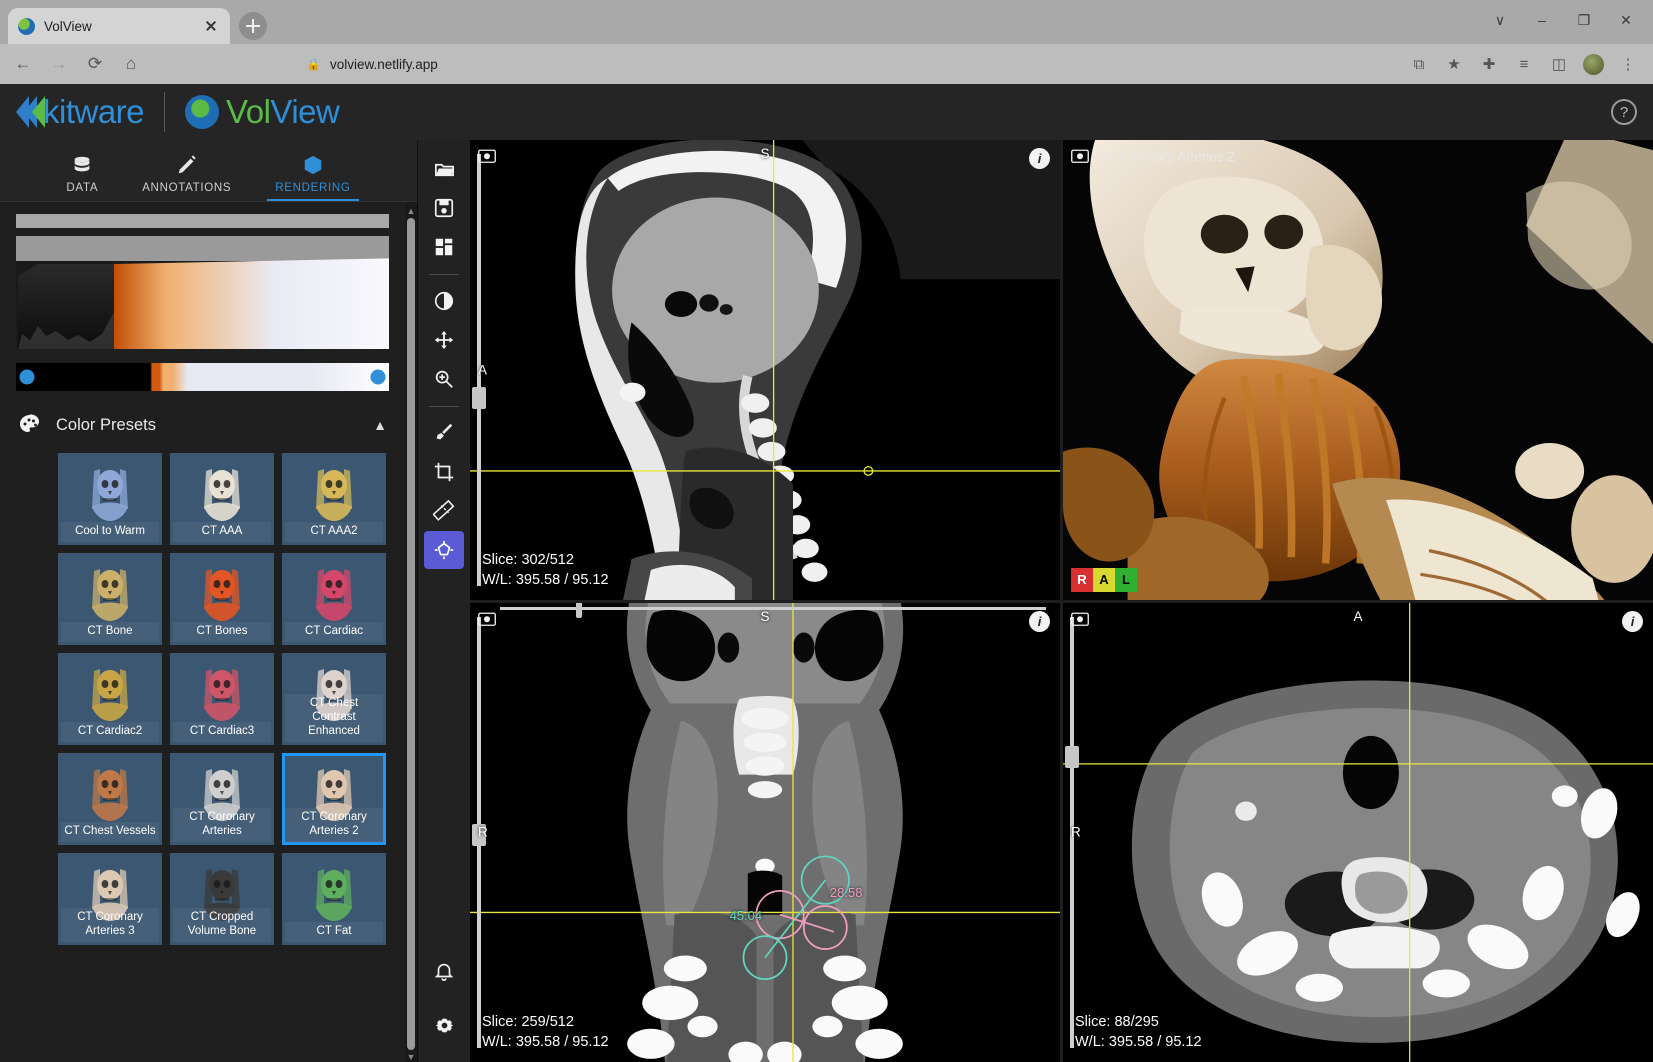  What do you see at coordinates (1454, 64) in the screenshot?
I see `star-icon: ★` at bounding box center [1454, 64].